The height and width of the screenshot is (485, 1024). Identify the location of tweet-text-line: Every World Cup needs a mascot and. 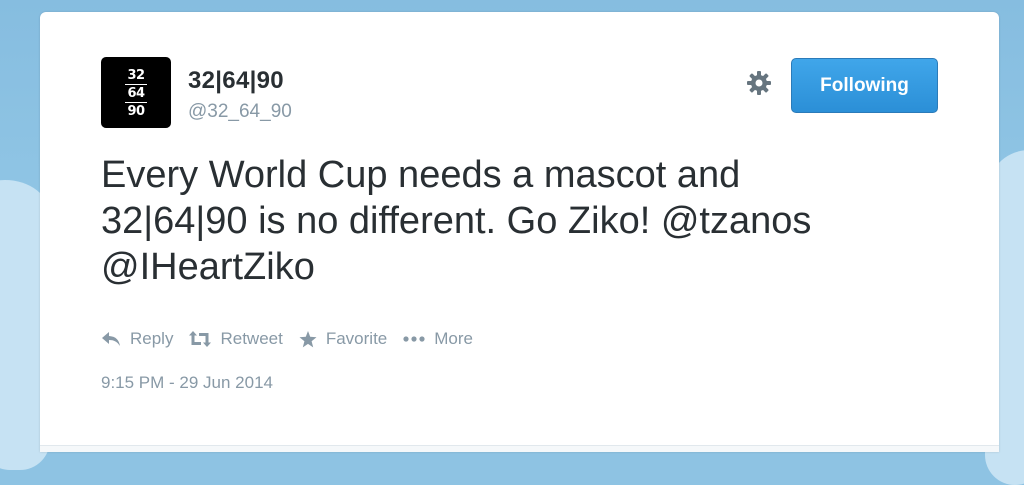
(421, 175).